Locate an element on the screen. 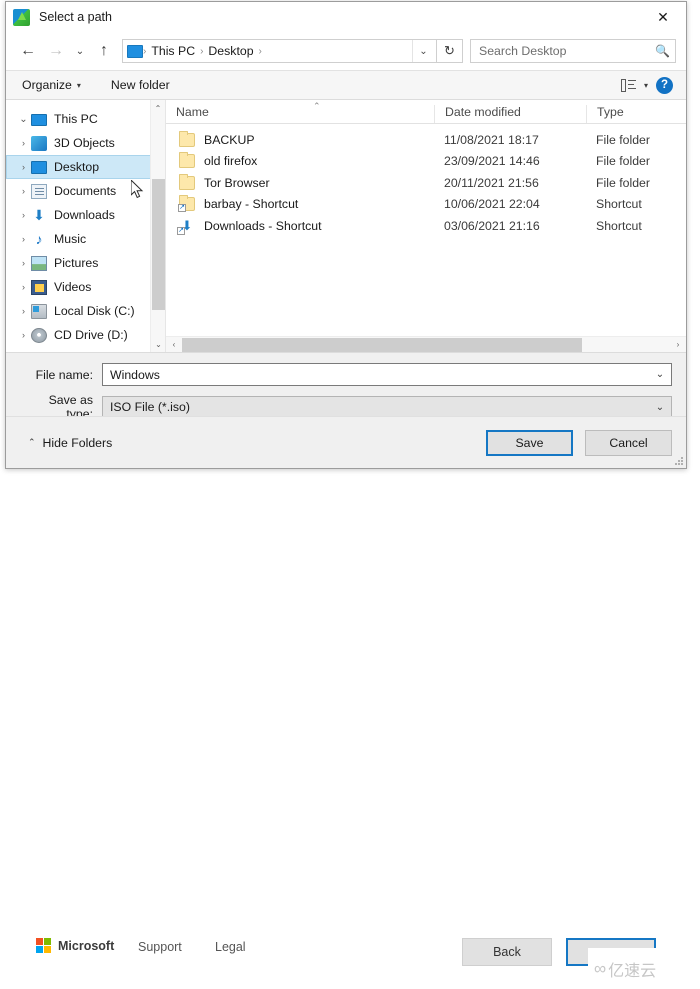  breadcrumb-this-pc: This PC is located at coordinates (173, 51).